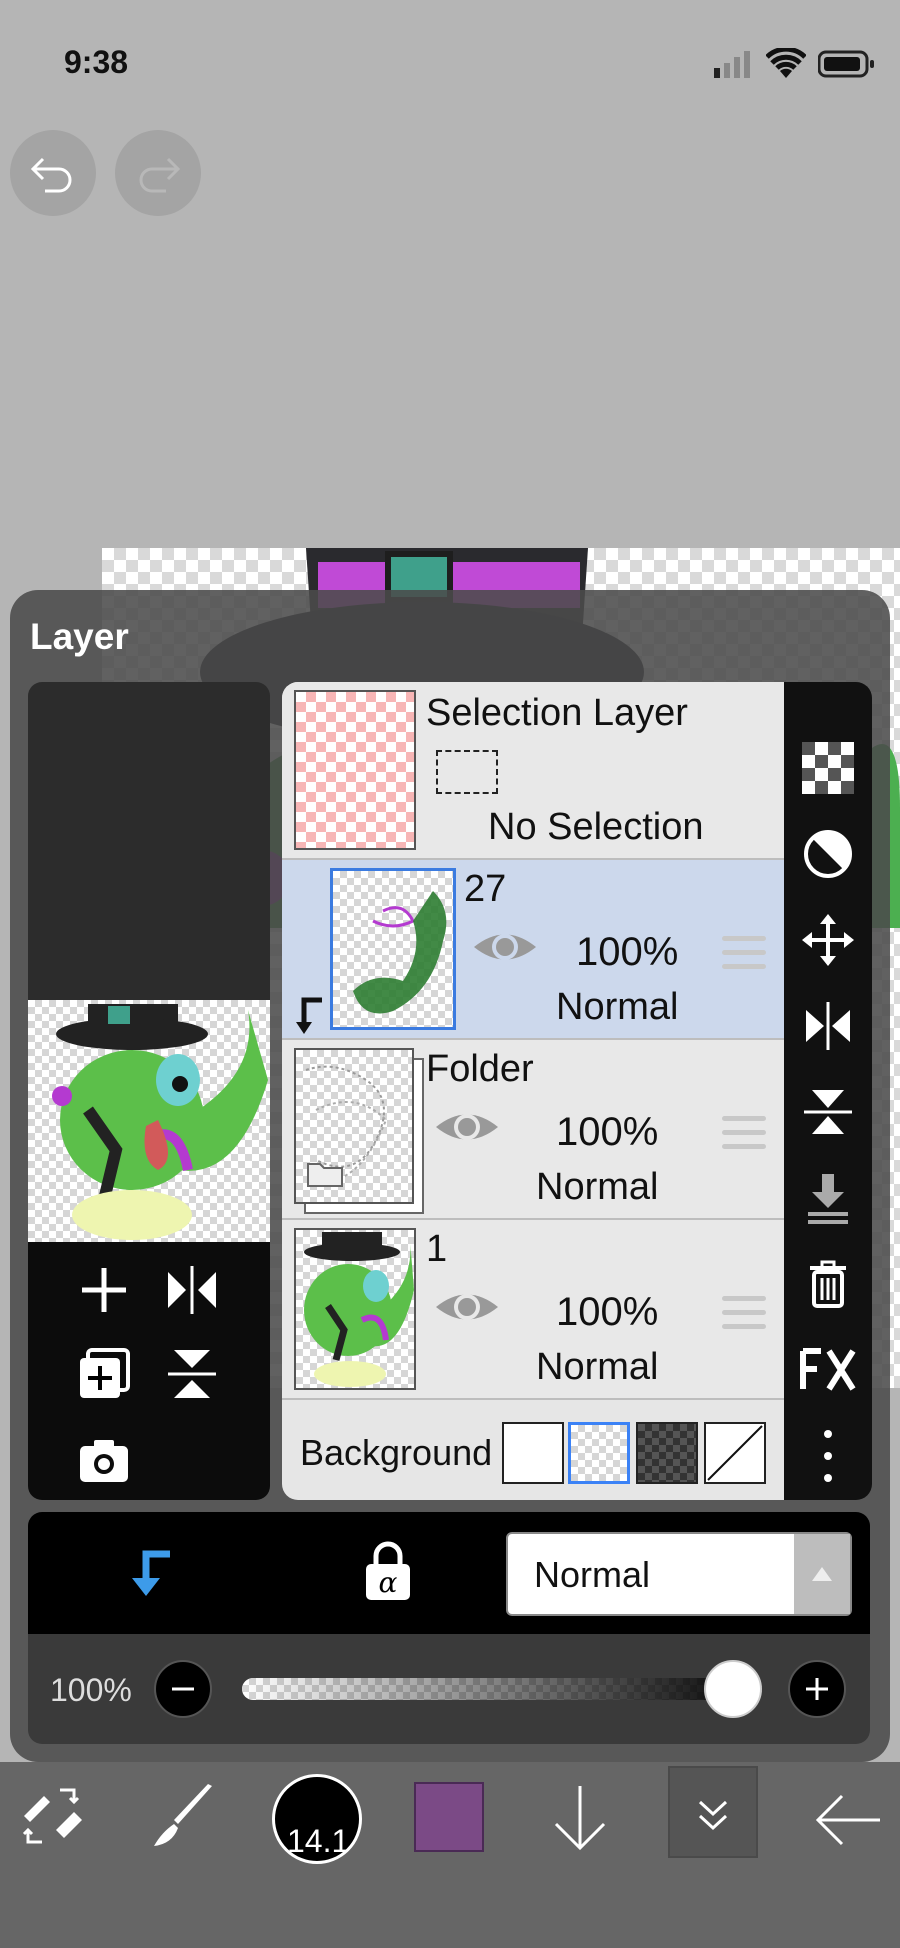 This screenshot has height=1948, width=900. I want to click on undo-icon, so click(51, 175).